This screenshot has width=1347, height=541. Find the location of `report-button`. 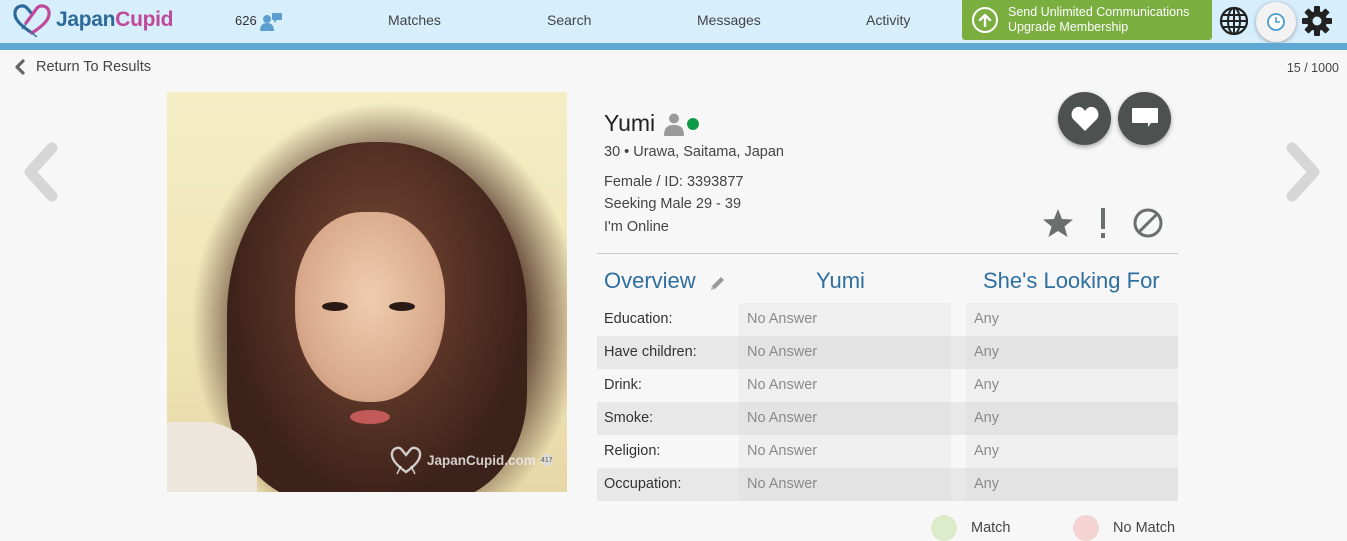

report-button is located at coordinates (1103, 223).